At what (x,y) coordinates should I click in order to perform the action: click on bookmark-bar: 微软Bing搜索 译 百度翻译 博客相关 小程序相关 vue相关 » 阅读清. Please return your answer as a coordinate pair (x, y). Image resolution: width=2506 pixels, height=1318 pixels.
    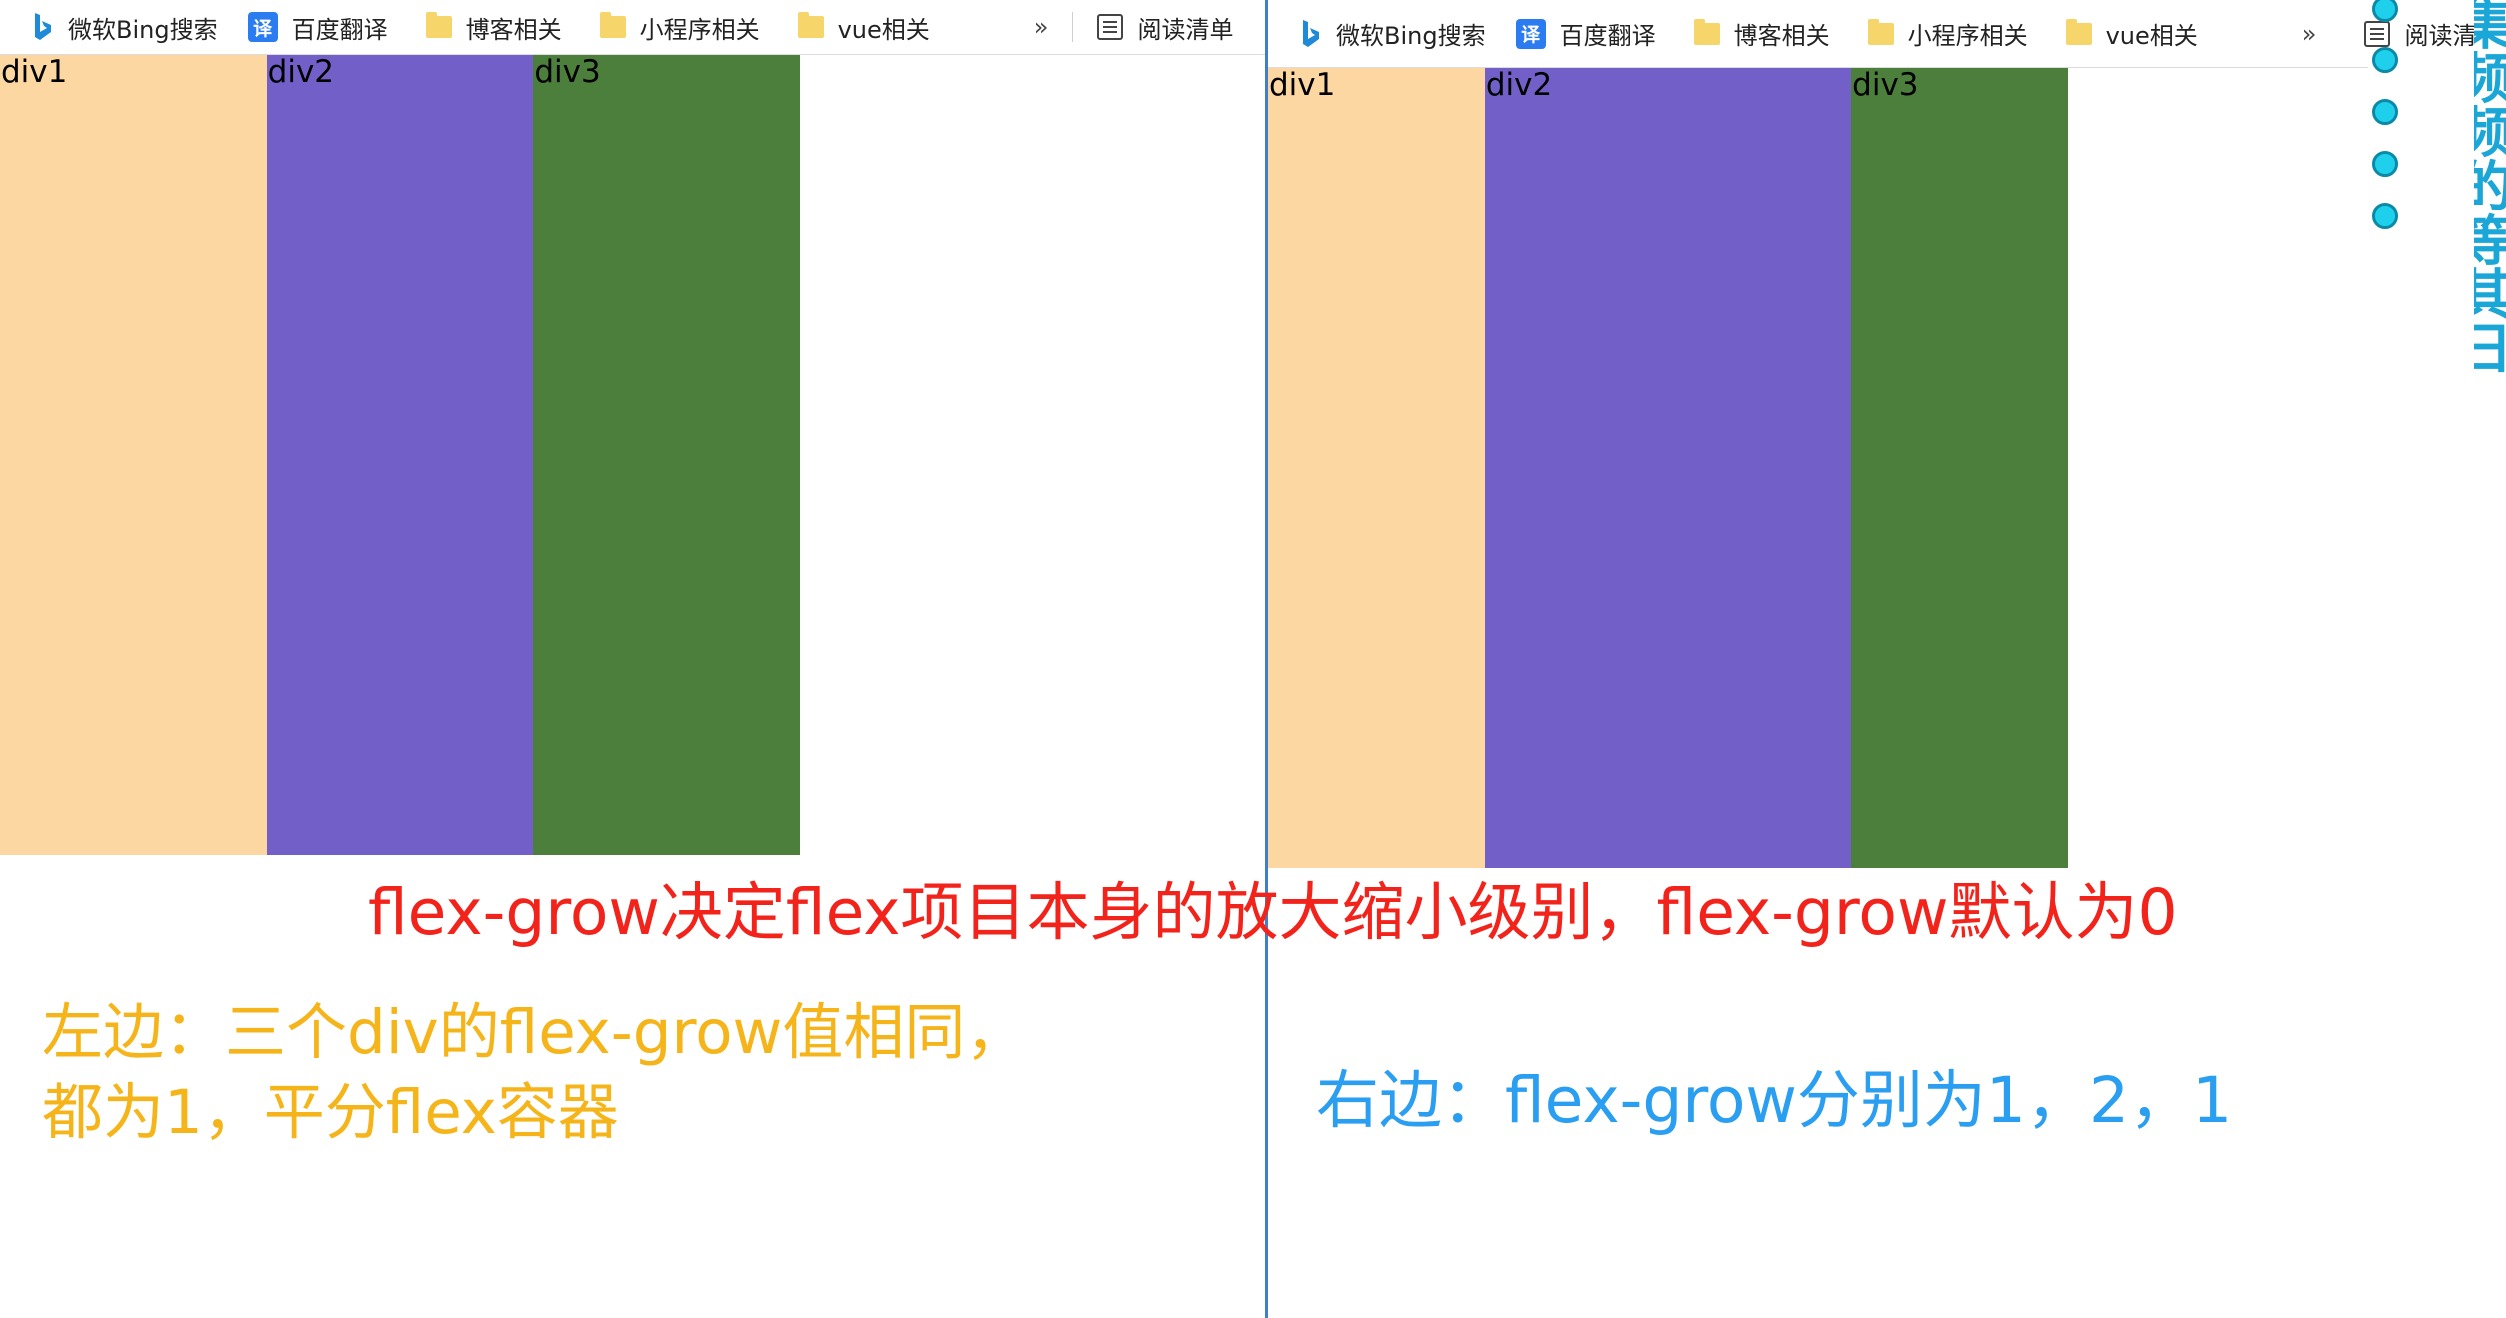
    Looking at the image, I should click on (1872, 34).